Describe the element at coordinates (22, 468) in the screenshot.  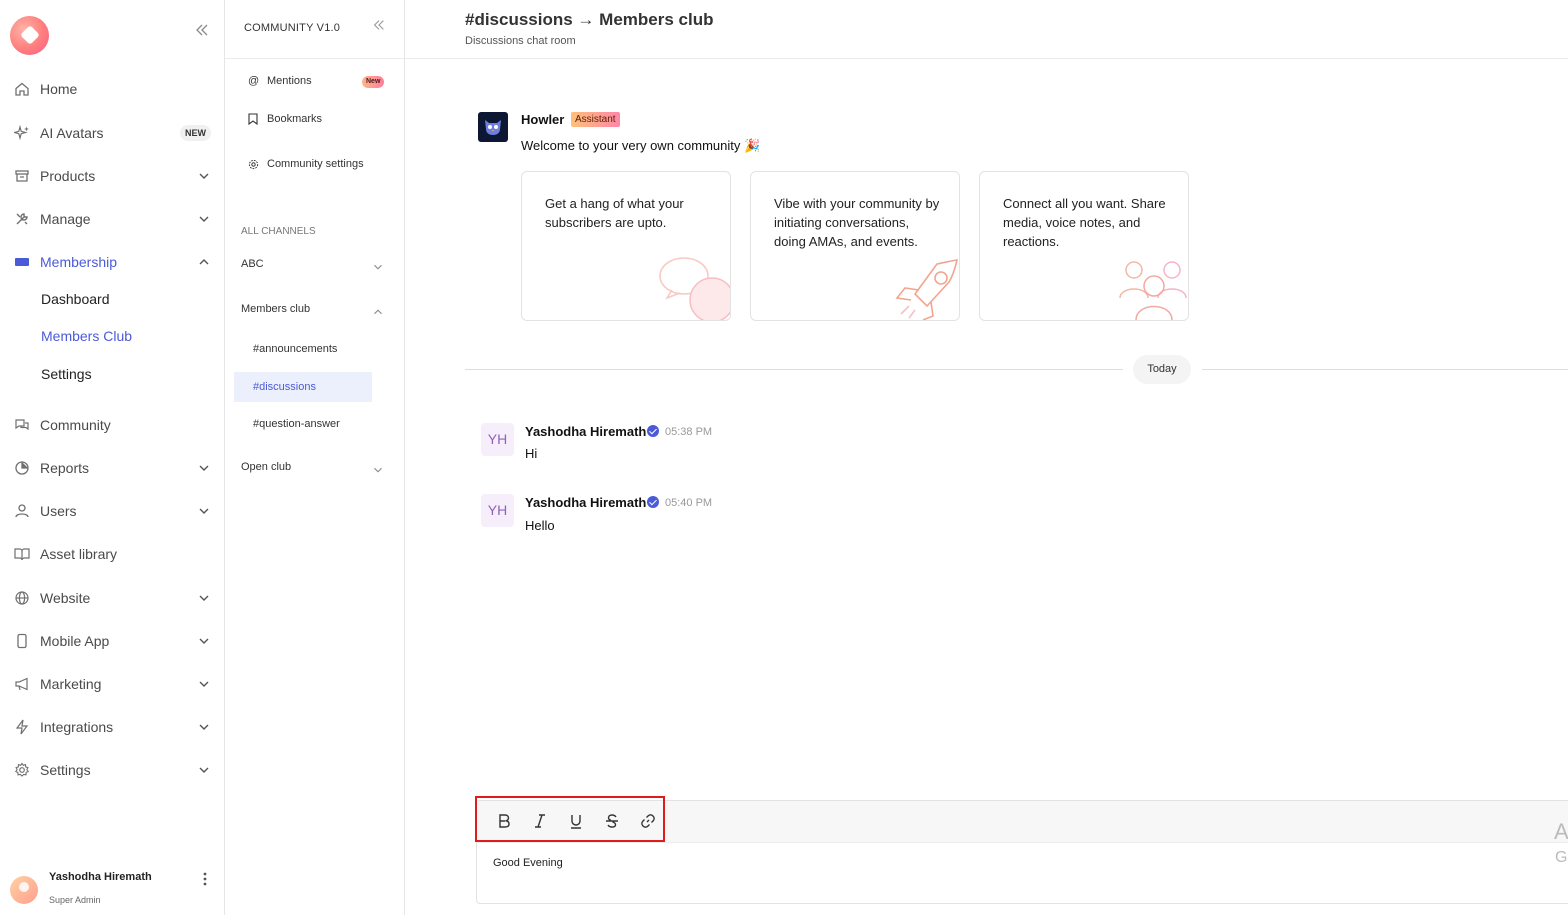
I see `pie-chart-icon` at that location.